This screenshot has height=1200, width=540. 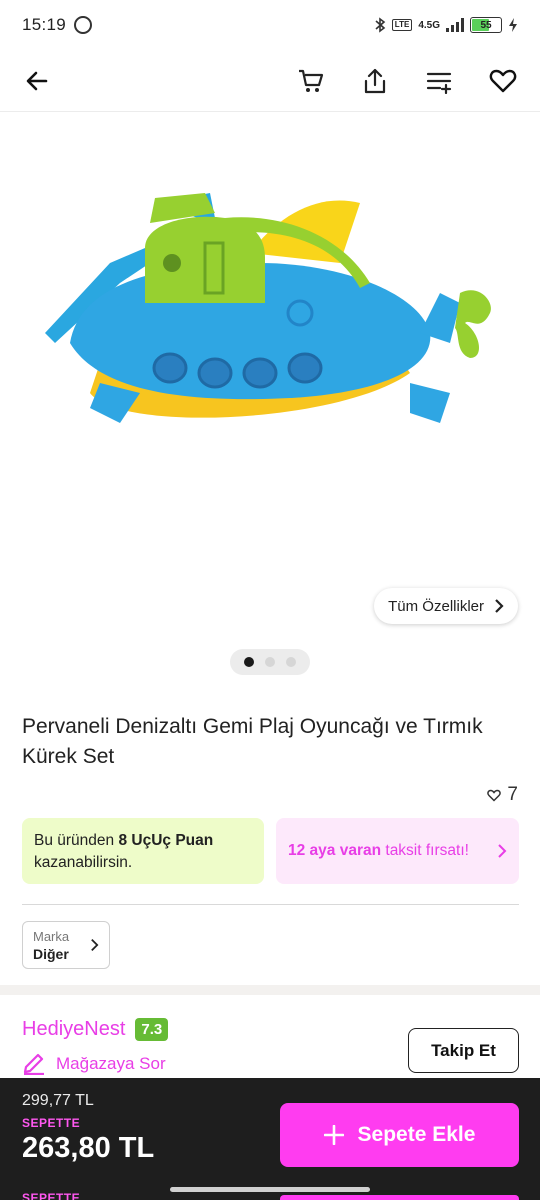 I want to click on store-name: HediyeNest, so click(x=73, y=1029).